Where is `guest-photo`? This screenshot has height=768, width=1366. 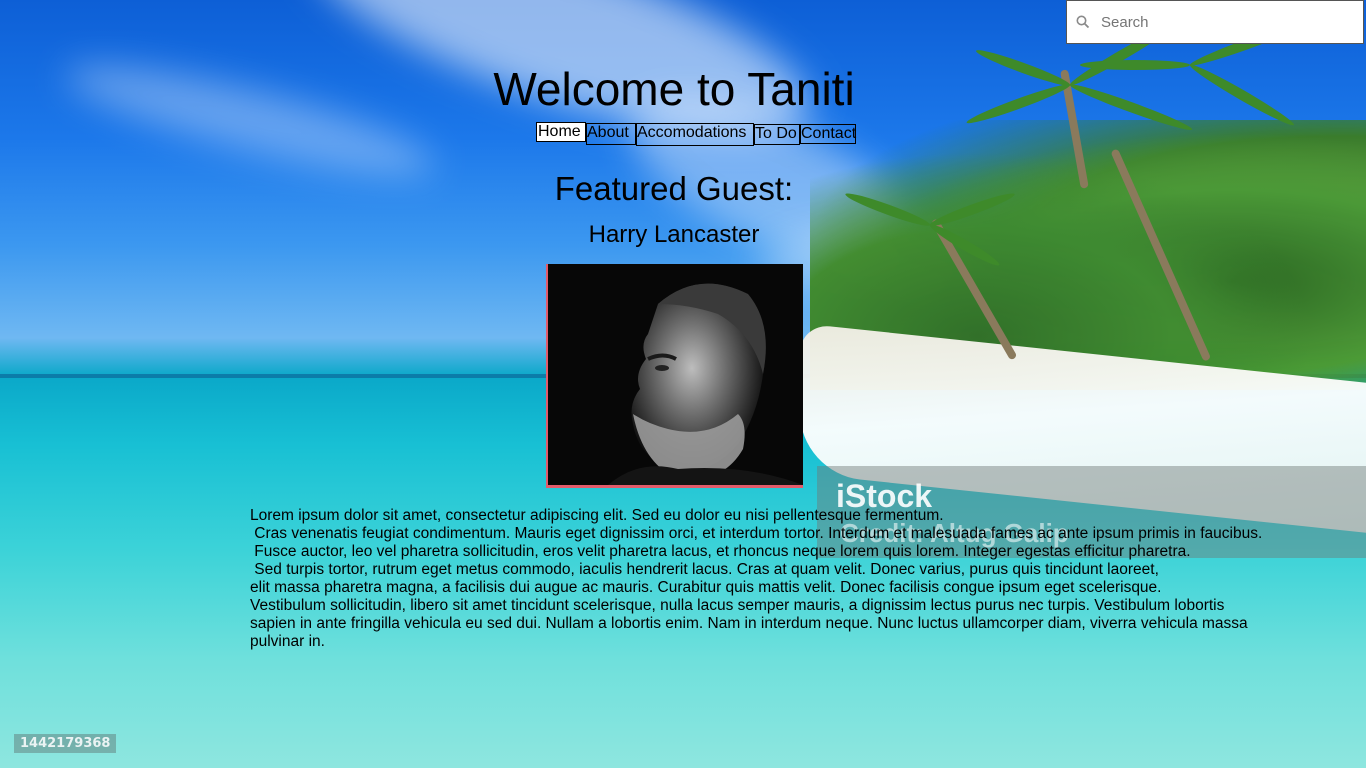
guest-photo is located at coordinates (674, 376).